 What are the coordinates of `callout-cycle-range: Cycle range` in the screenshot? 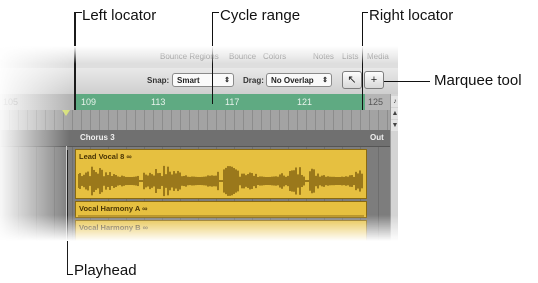 It's located at (260, 15).